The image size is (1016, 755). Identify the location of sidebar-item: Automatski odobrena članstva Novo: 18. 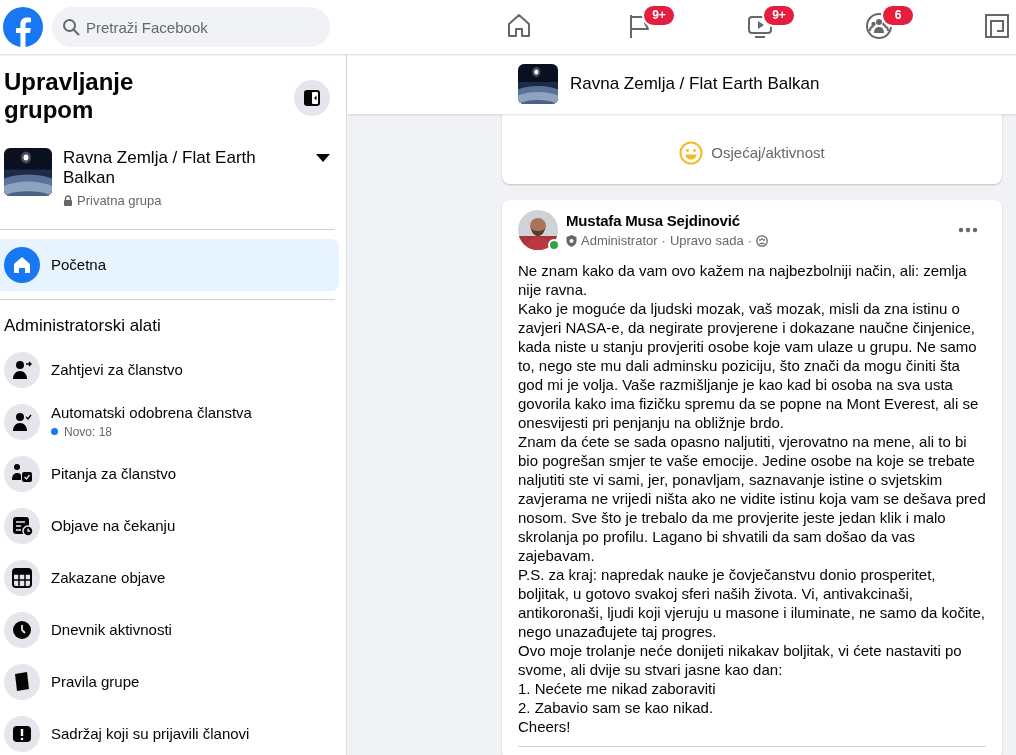
(169, 421).